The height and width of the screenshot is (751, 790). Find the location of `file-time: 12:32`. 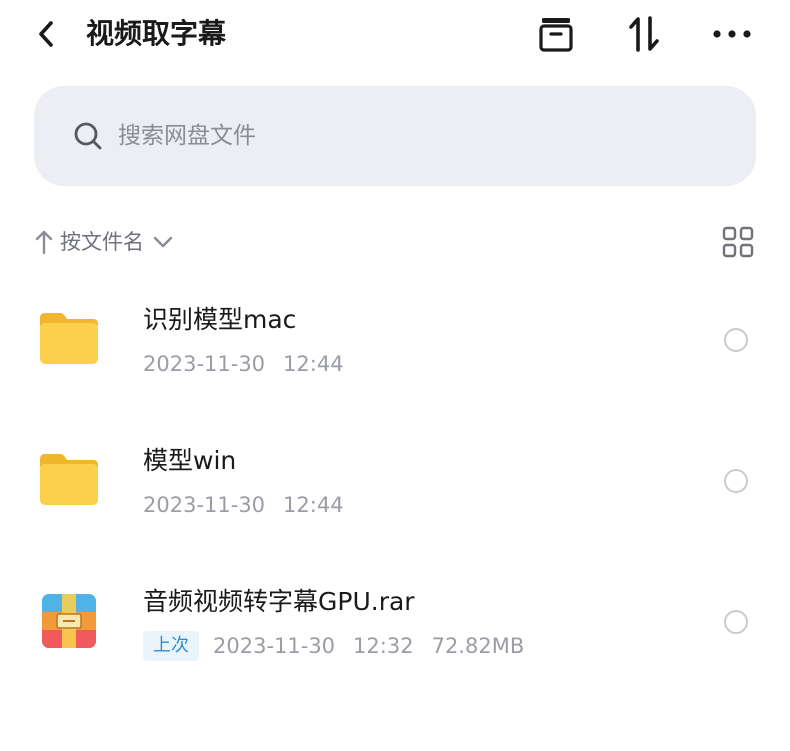

file-time: 12:32 is located at coordinates (383, 646).